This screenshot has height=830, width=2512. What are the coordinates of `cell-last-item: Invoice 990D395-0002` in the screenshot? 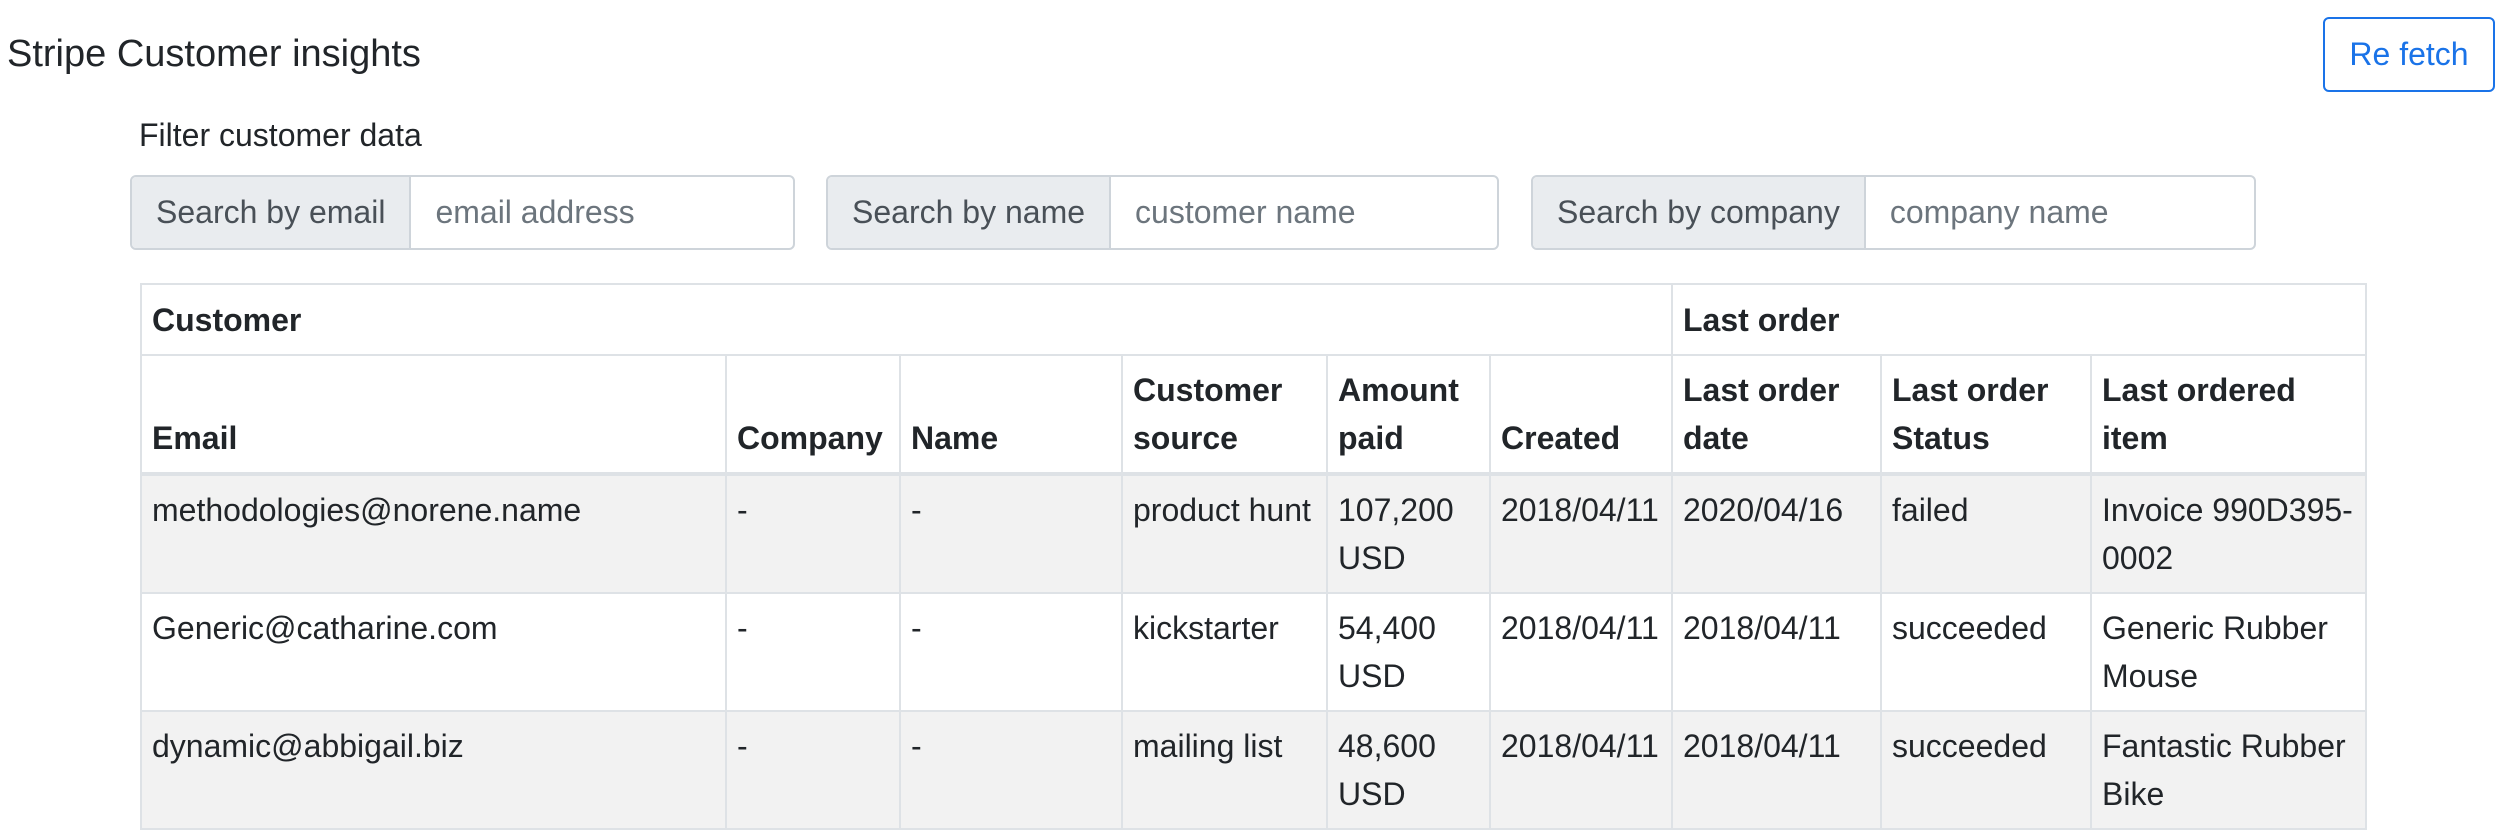 It's located at (2228, 533).